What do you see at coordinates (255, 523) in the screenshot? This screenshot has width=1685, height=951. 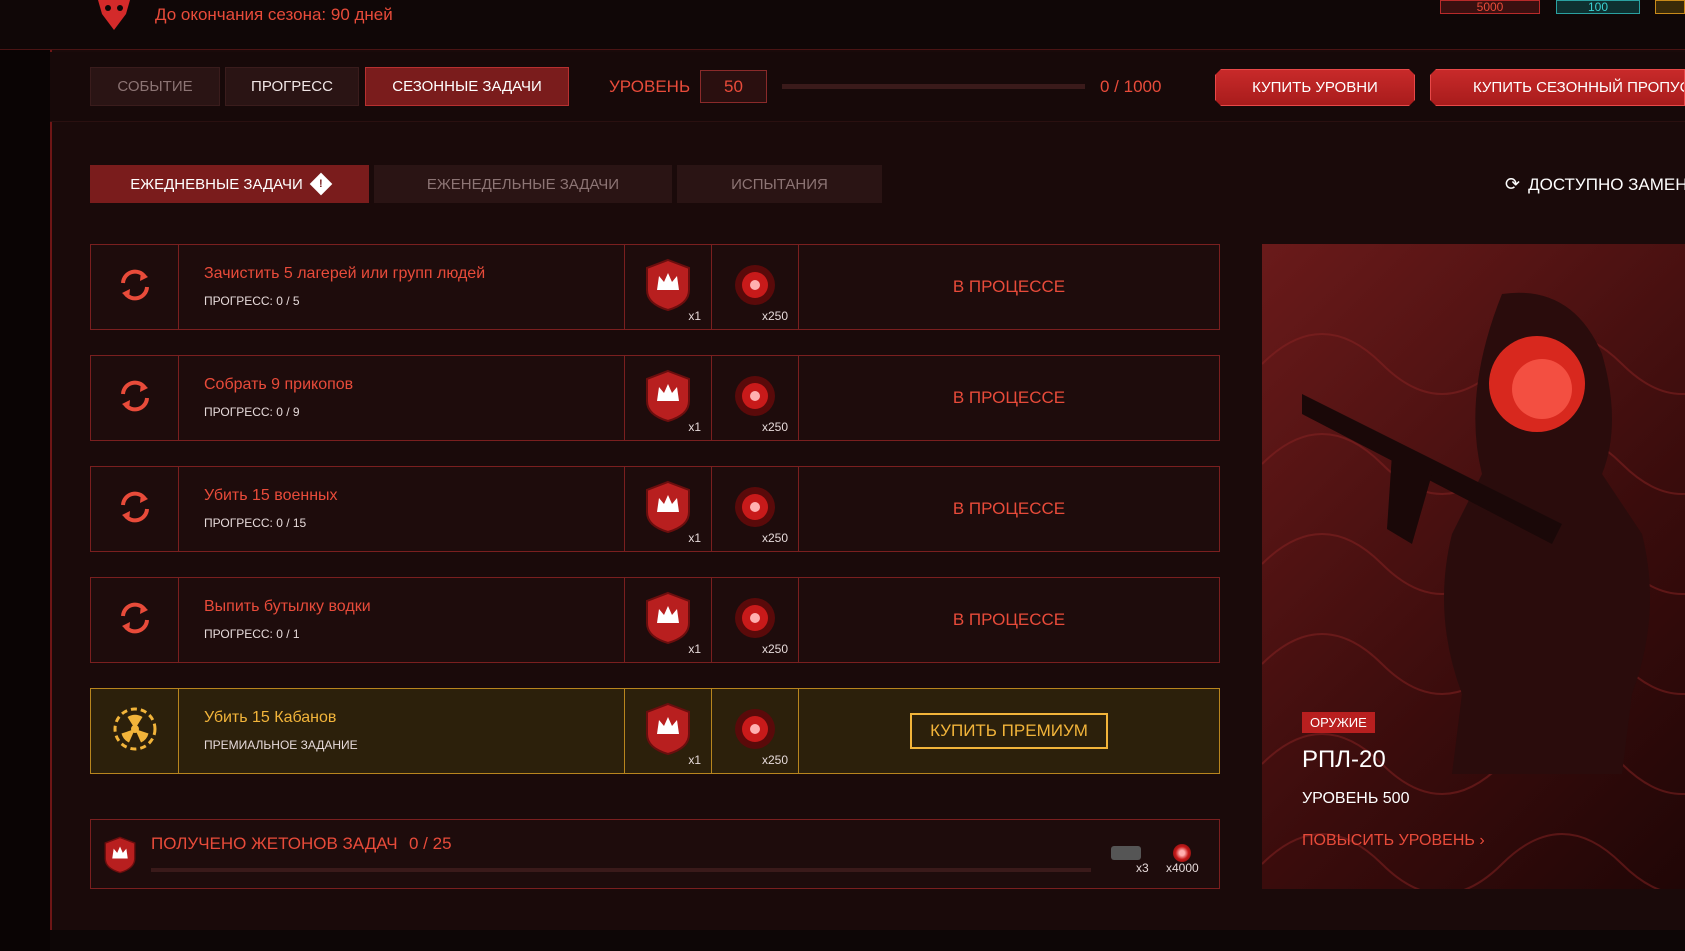 I see `task-progress: ПРОГРЕСС: 0 / 15` at bounding box center [255, 523].